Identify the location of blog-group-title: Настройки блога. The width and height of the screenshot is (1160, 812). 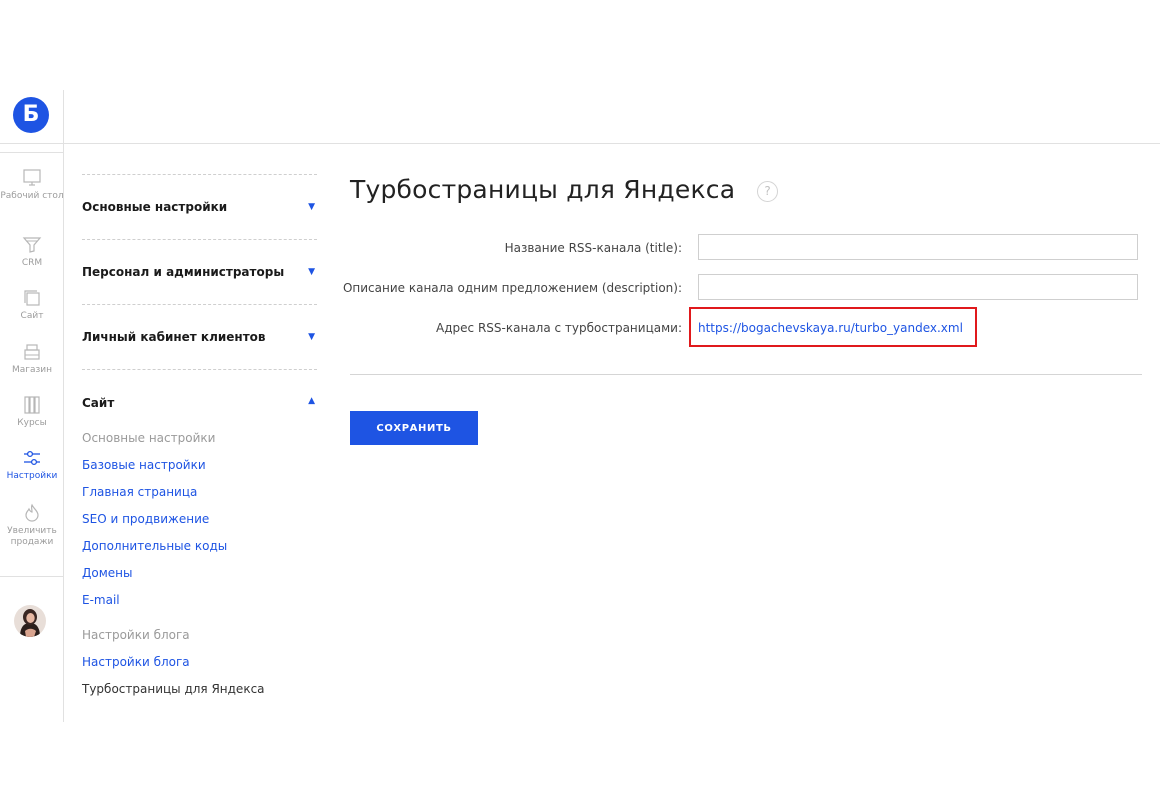
(136, 635).